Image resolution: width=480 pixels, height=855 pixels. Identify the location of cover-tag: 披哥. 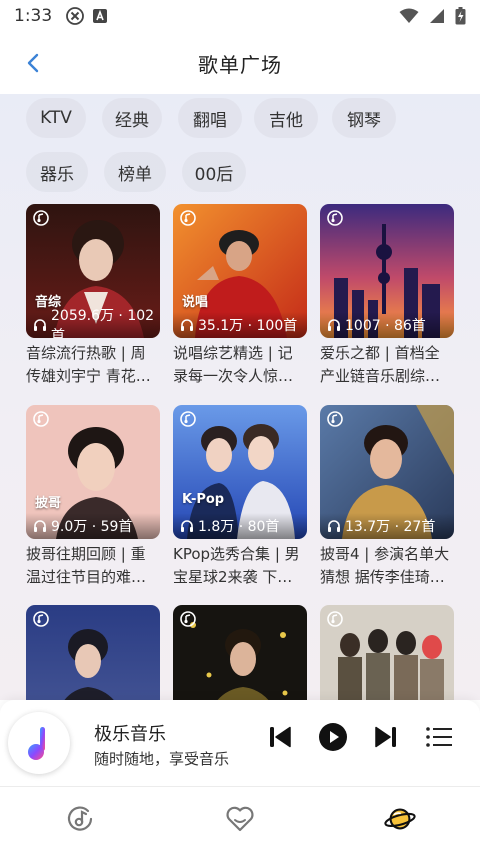
(48, 503).